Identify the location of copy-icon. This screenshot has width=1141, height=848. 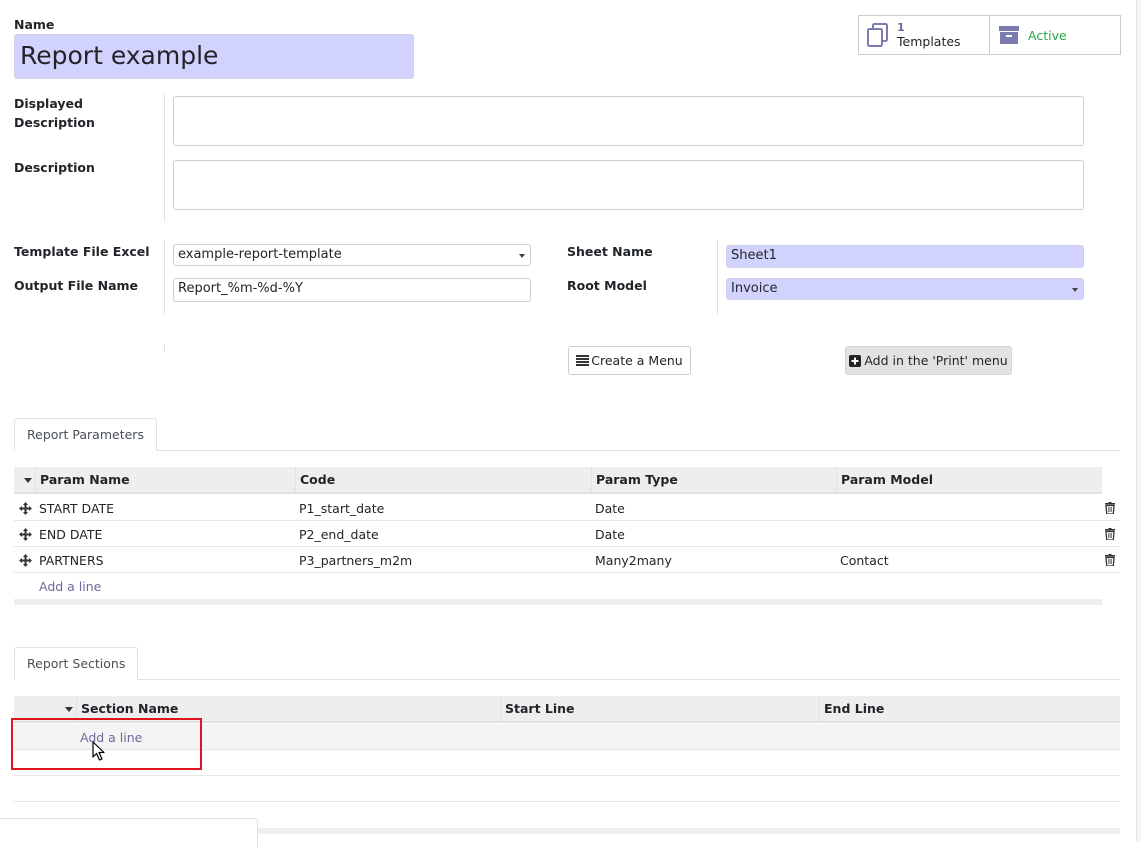
(877, 35).